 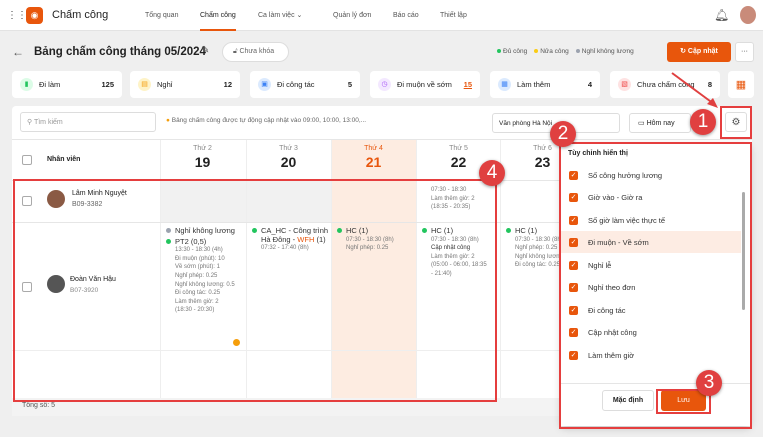 I want to click on annotation-badge-4: 4, so click(x=492, y=173).